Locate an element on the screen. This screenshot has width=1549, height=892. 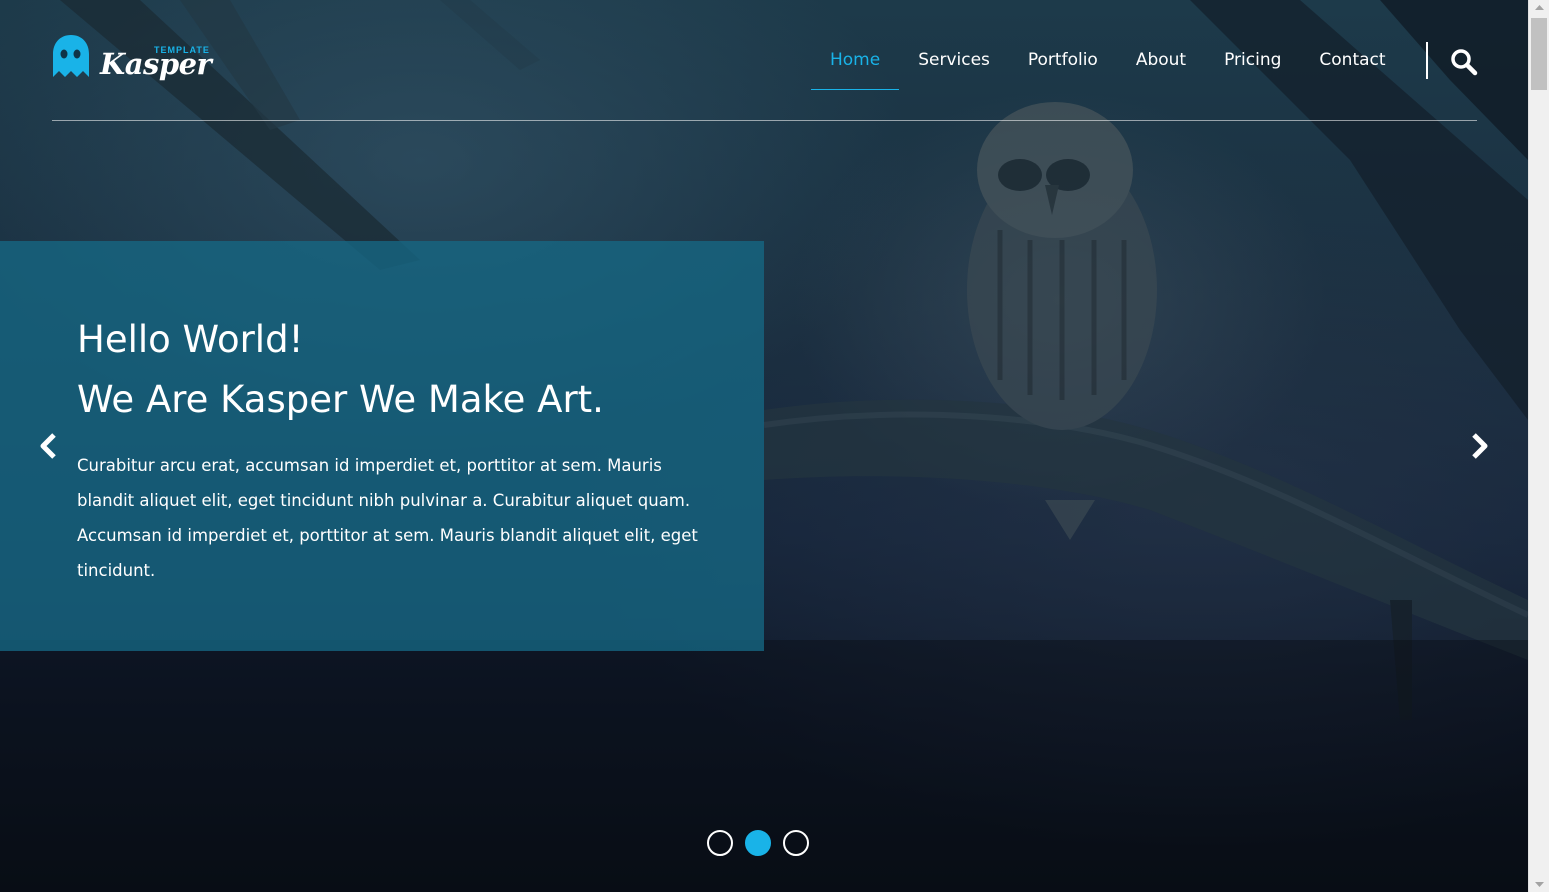
hero-title-line1: Hello World! is located at coordinates (190, 339).